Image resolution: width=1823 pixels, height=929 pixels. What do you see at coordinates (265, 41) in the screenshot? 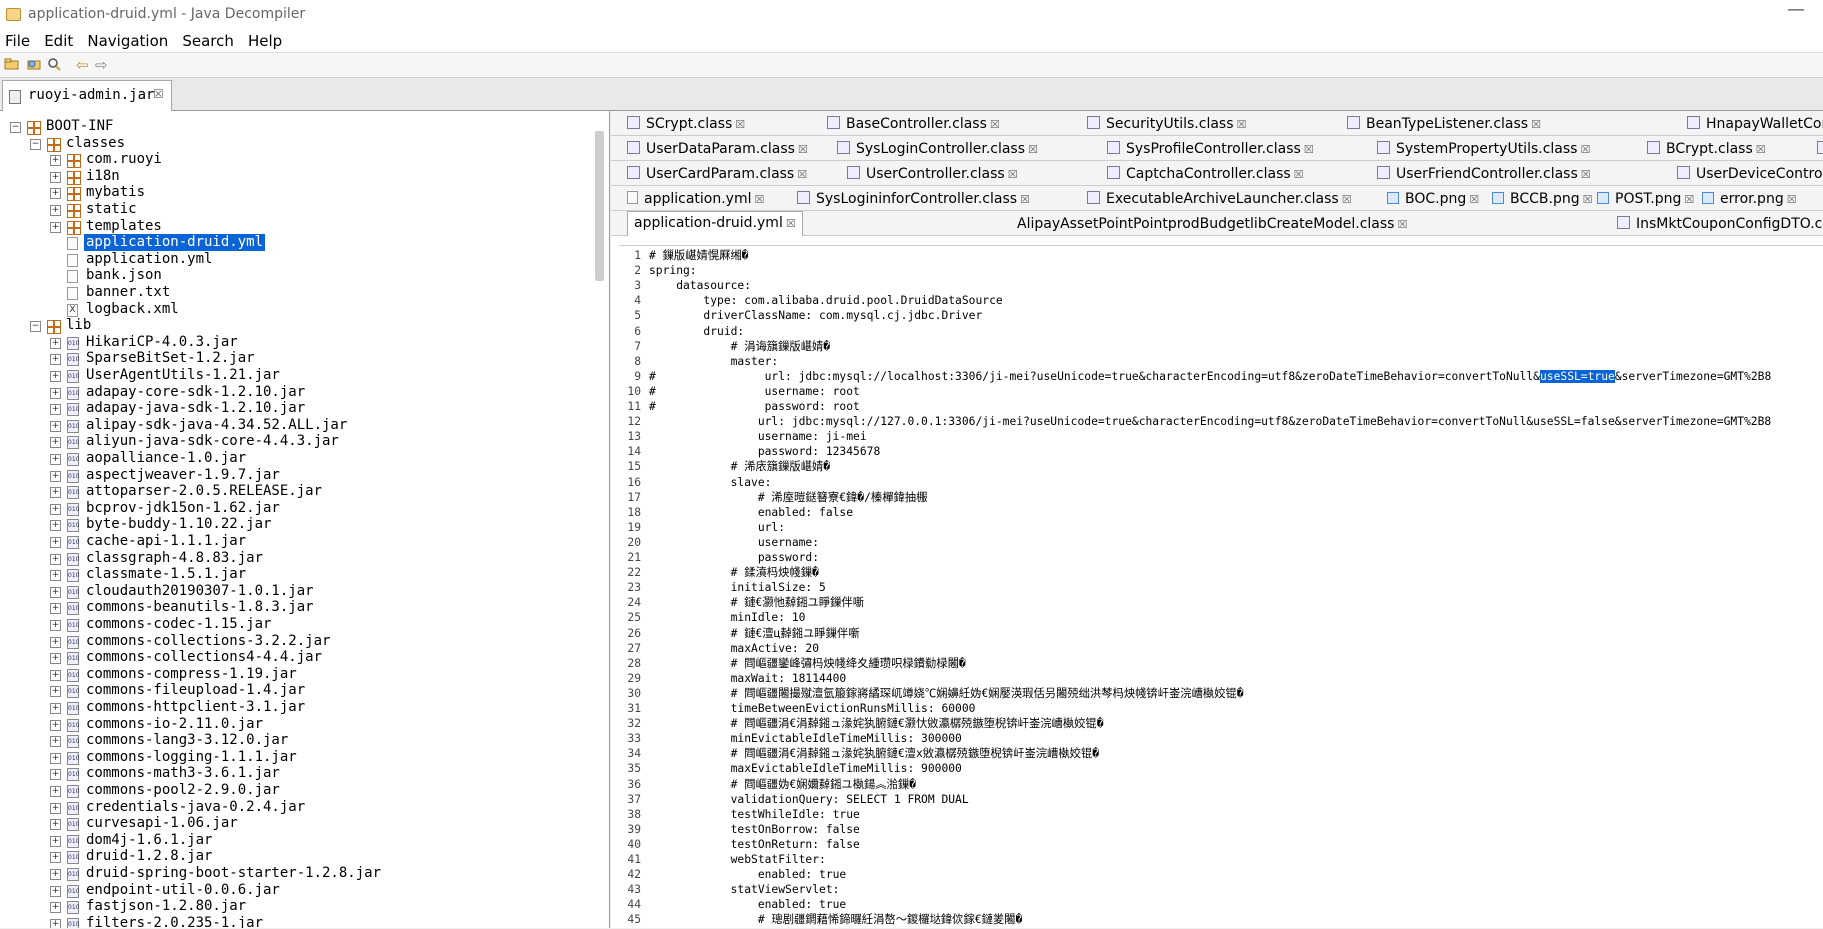
I see `menu-help: Help` at bounding box center [265, 41].